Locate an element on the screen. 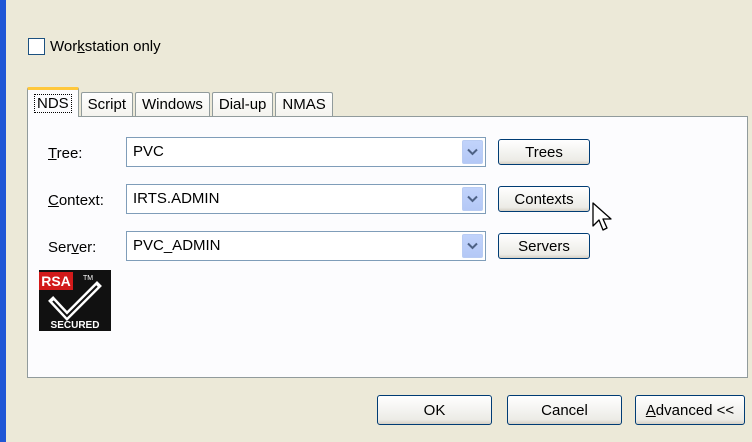 This screenshot has width=752, height=442. label-text: station only is located at coordinates (122, 46).